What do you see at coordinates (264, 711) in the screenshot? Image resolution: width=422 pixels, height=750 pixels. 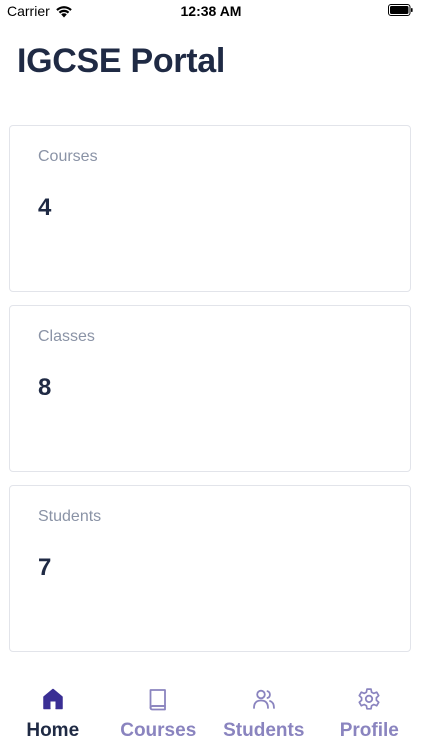 I see `tab-students: Students` at bounding box center [264, 711].